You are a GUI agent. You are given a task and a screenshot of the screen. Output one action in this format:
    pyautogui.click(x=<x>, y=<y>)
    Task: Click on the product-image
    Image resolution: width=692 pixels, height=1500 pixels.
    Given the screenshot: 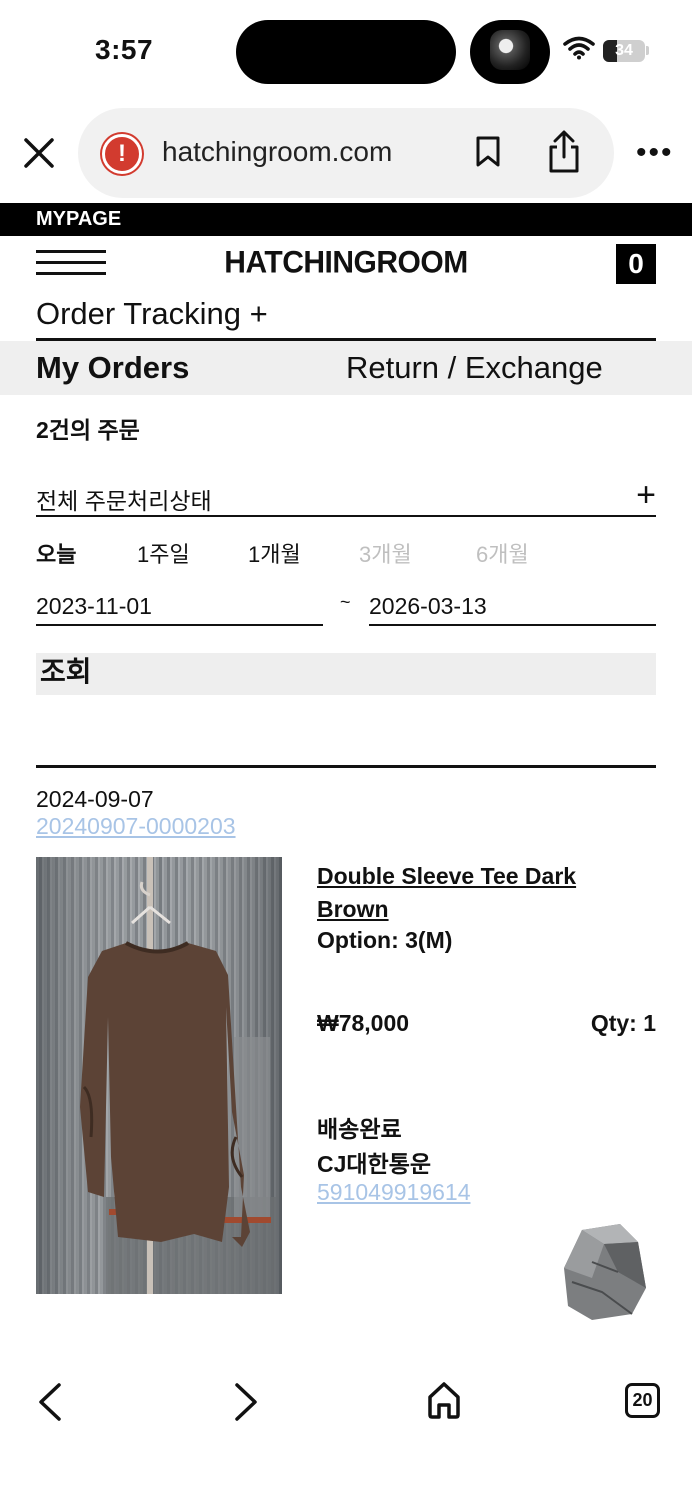 What is the action you would take?
    pyautogui.click(x=159, y=1075)
    